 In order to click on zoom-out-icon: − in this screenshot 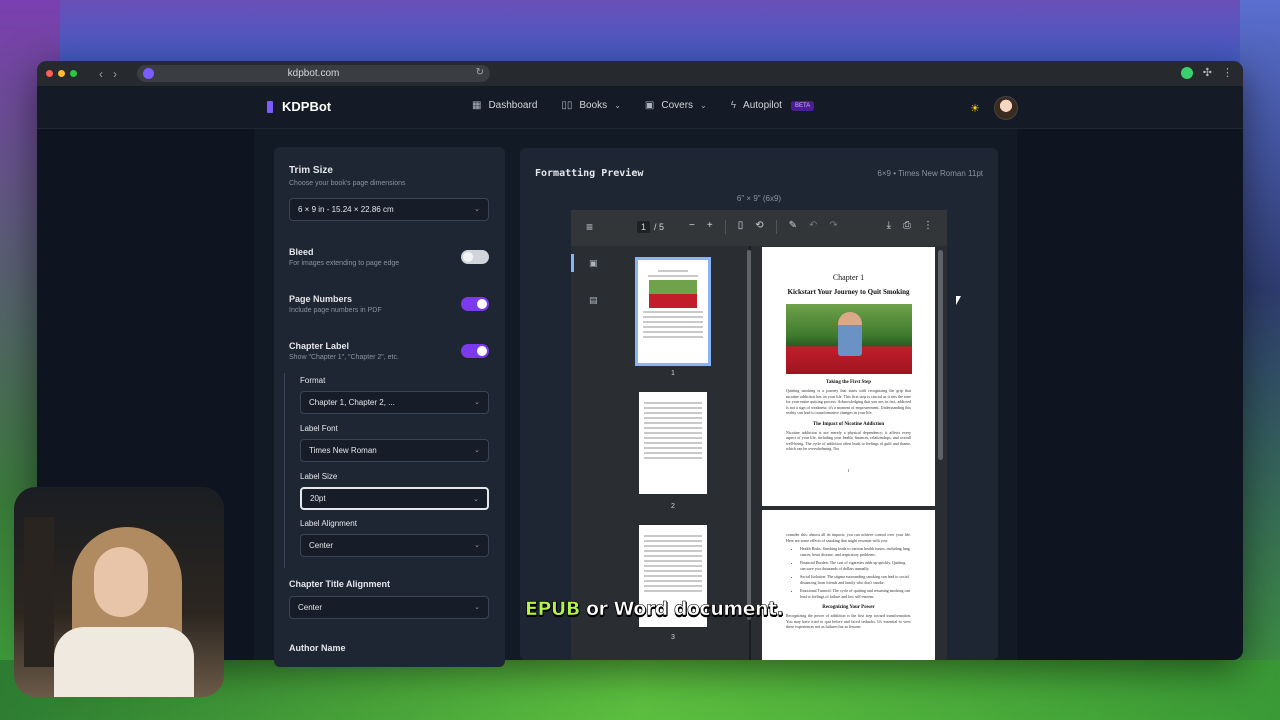, I will do `click(692, 227)`.